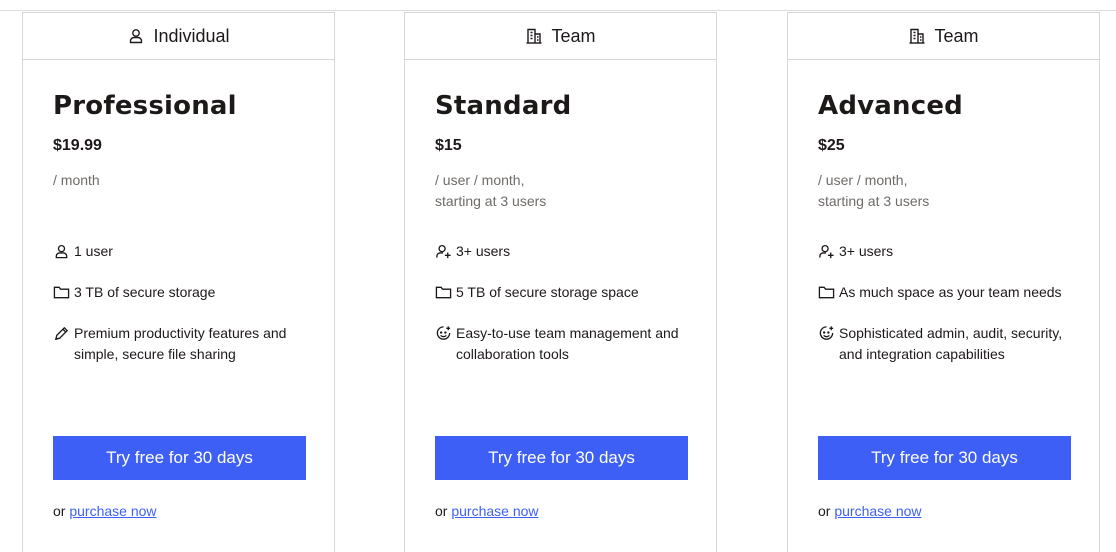 The height and width of the screenshot is (552, 1116). What do you see at coordinates (503, 106) in the screenshot?
I see `plan-name: Standard` at bounding box center [503, 106].